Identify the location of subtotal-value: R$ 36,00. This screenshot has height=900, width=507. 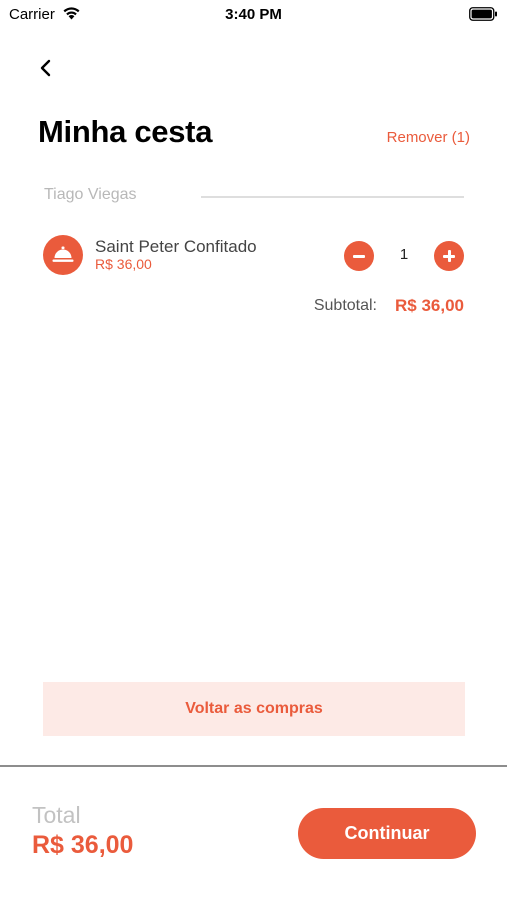
(429, 305).